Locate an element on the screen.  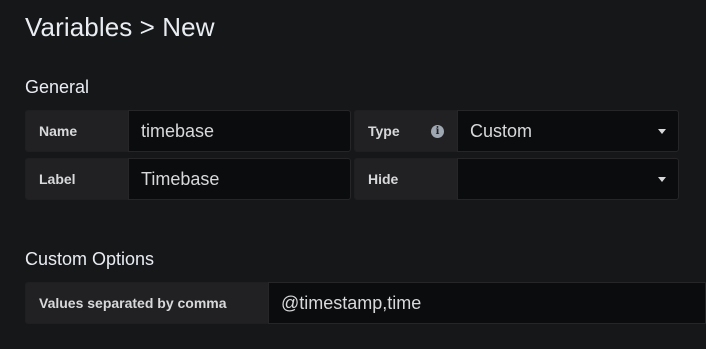
page-title: Variables > New is located at coordinates (120, 27).